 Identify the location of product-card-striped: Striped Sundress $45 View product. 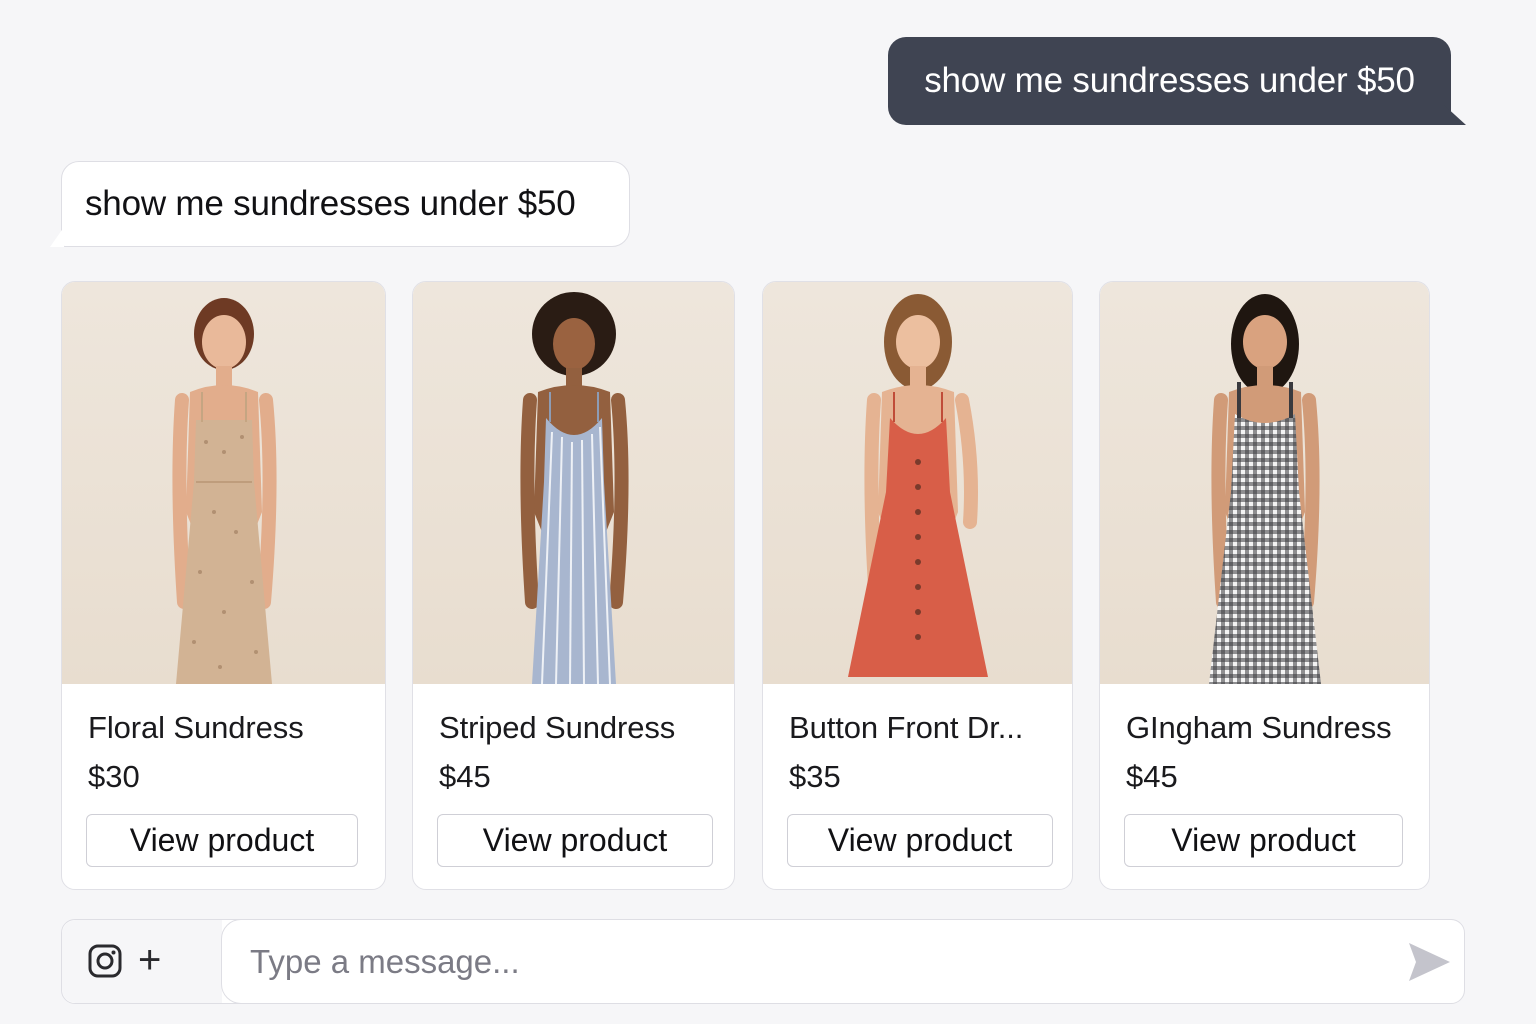
(573, 585).